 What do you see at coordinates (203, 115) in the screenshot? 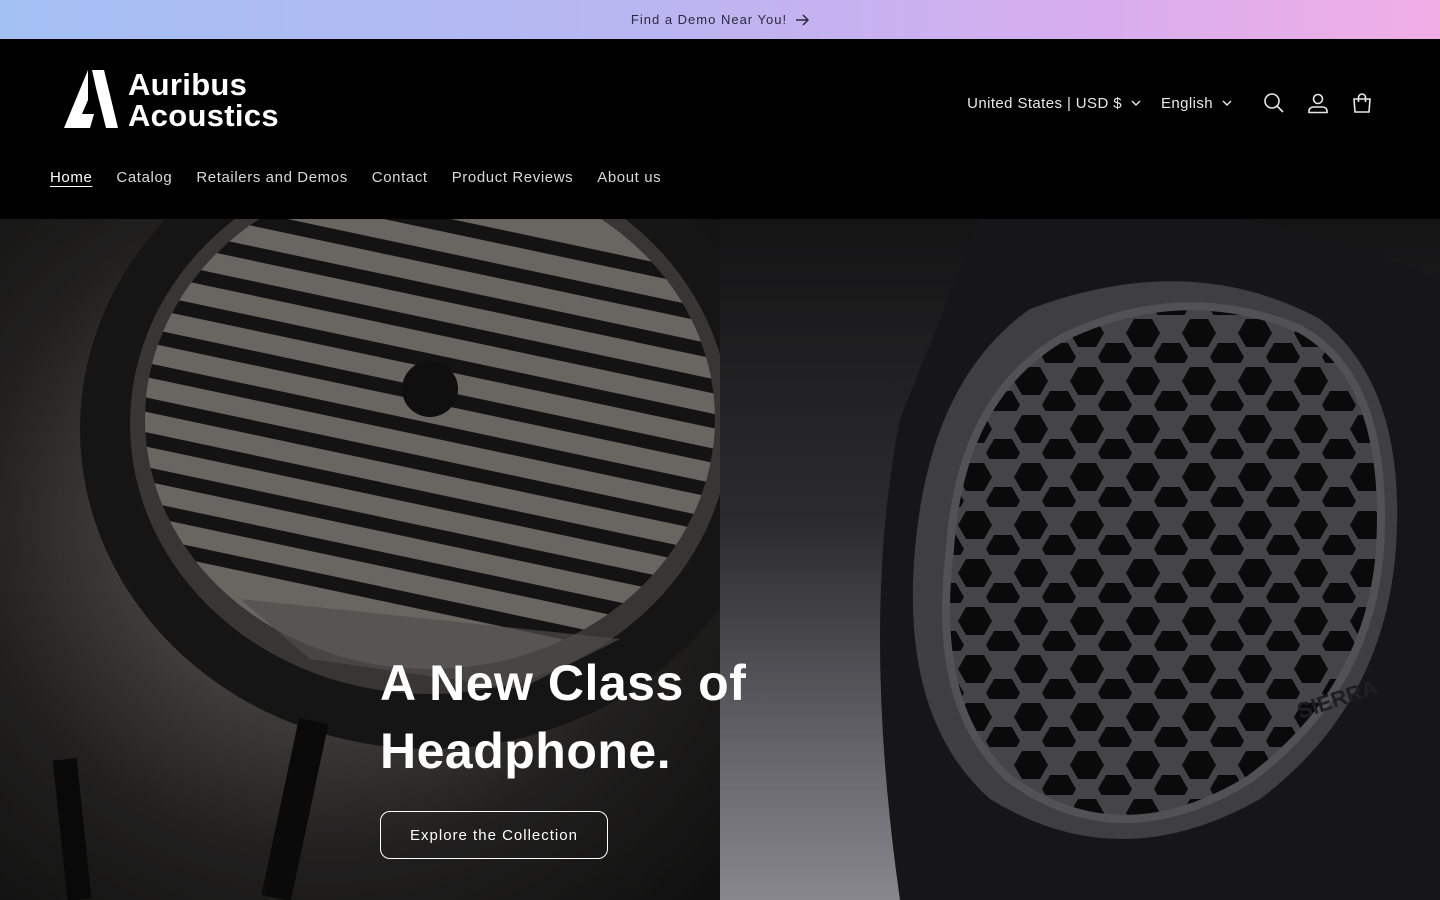
I see `brand-line-2: Acoustics` at bounding box center [203, 115].